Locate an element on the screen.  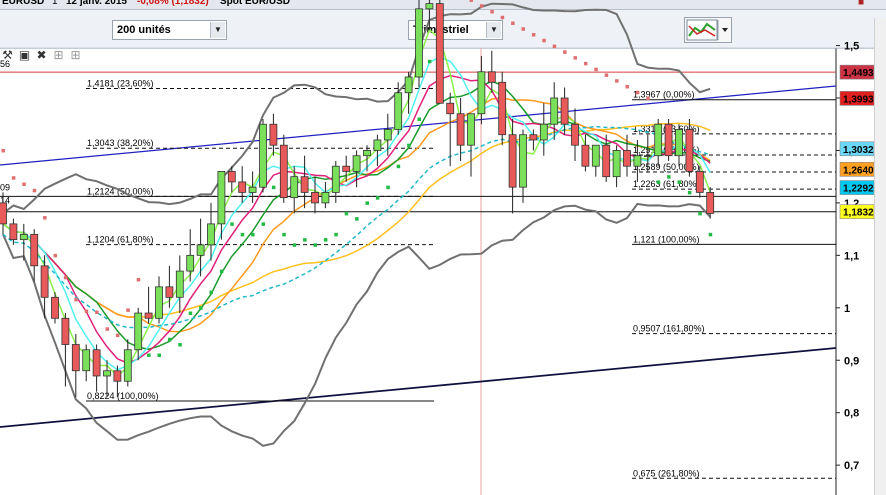
fibo-label: 1,3967 (0,00%) is located at coordinates (664, 95).